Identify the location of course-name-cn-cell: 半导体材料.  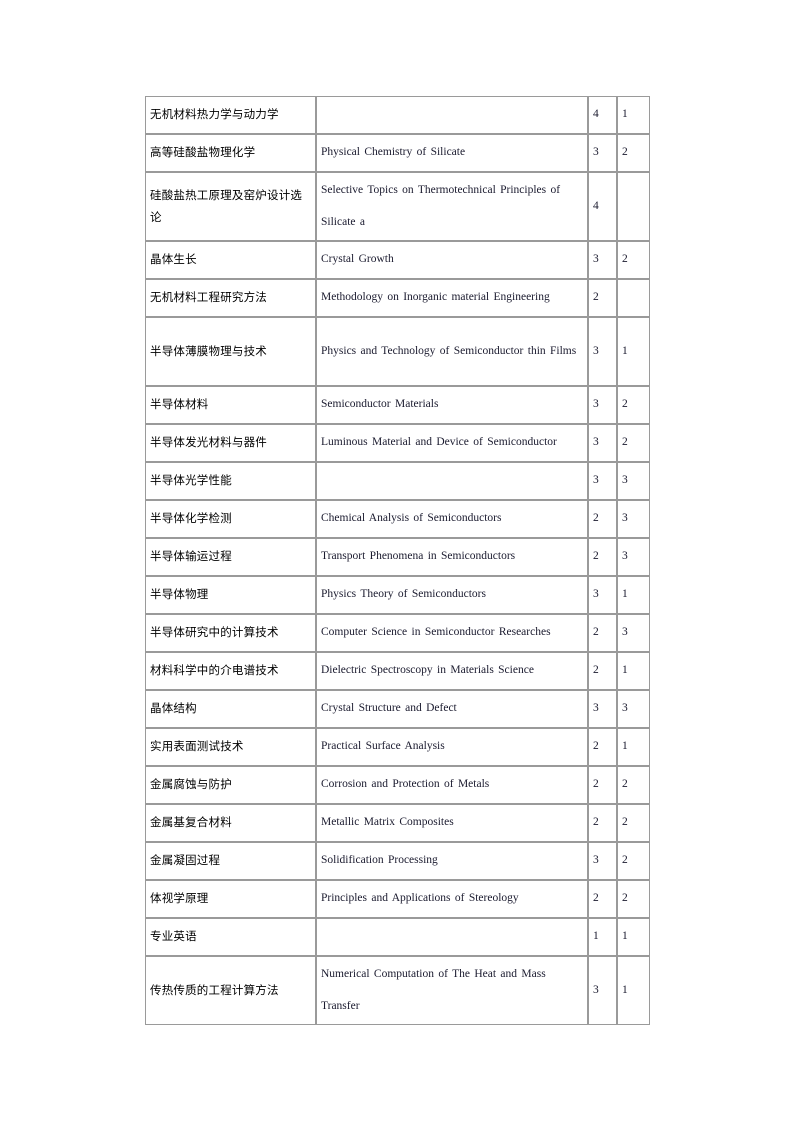
(230, 405).